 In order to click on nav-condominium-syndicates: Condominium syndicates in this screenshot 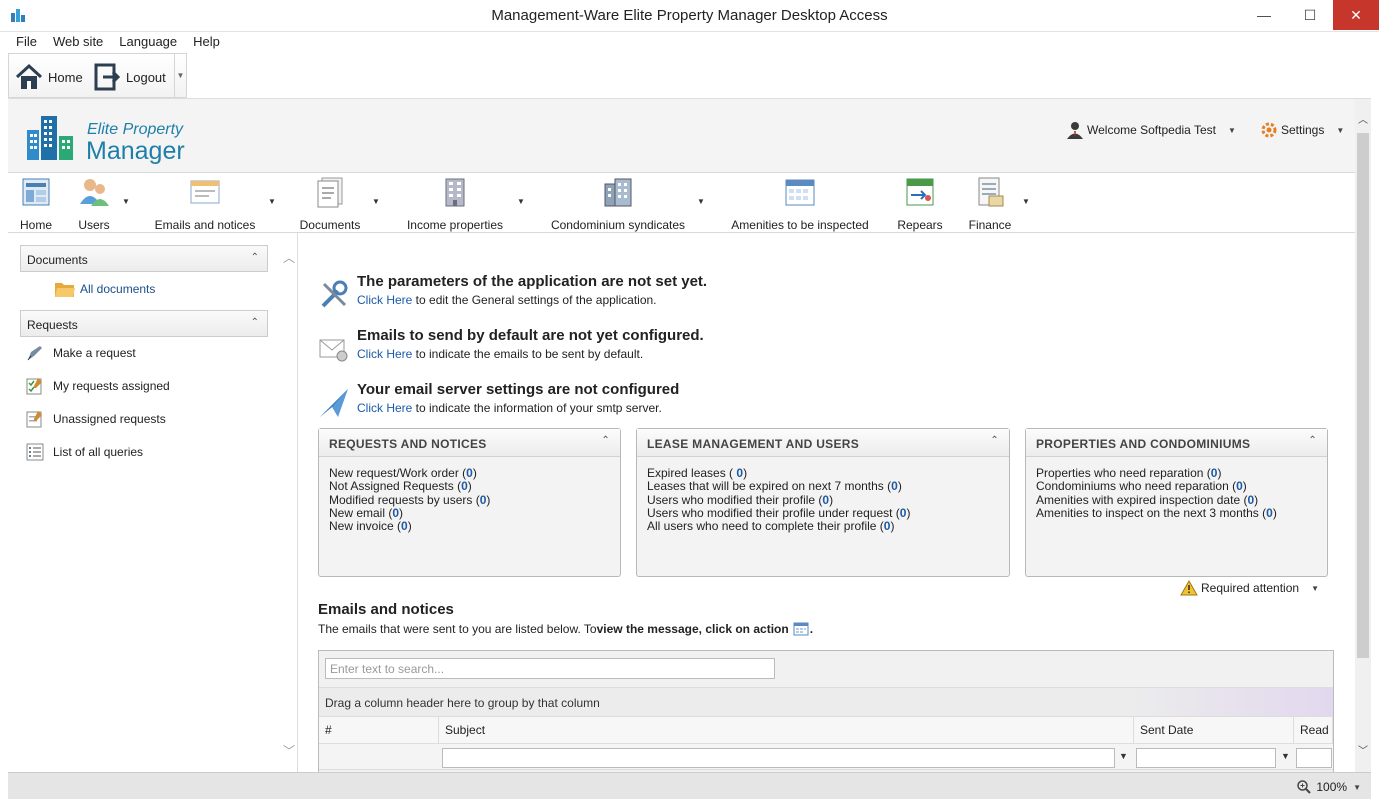, I will do `click(618, 204)`.